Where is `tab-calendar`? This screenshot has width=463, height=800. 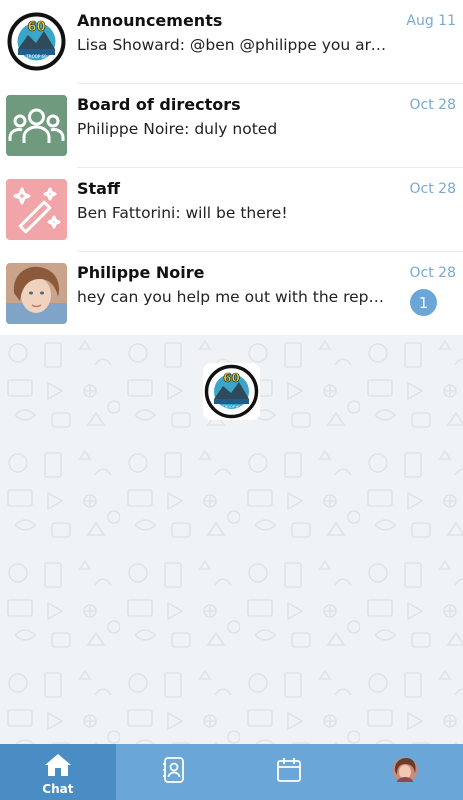 tab-calendar is located at coordinates (290, 772).